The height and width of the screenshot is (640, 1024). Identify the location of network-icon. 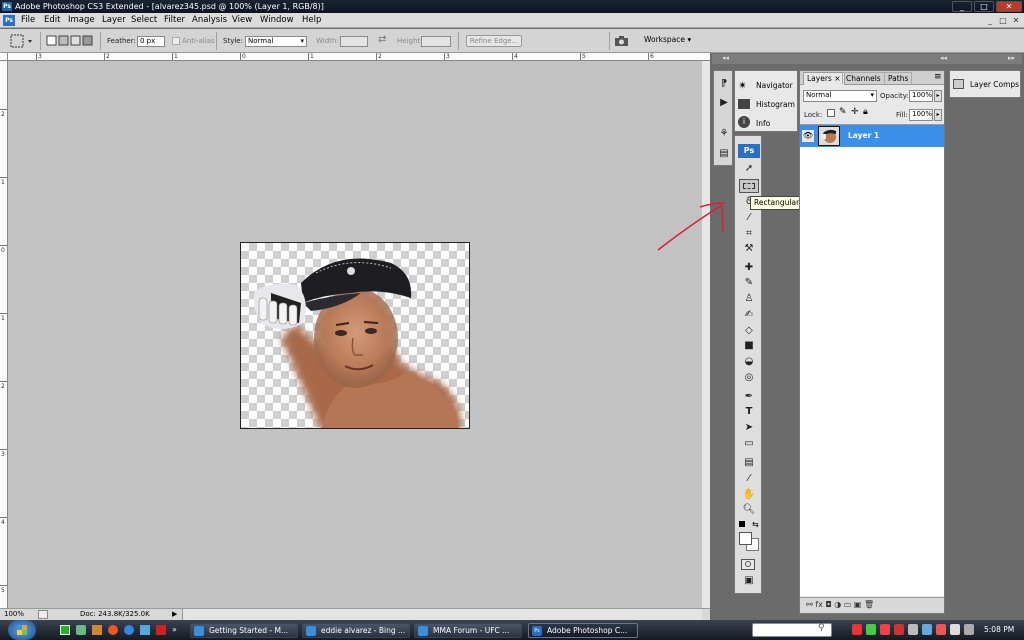
(955, 629).